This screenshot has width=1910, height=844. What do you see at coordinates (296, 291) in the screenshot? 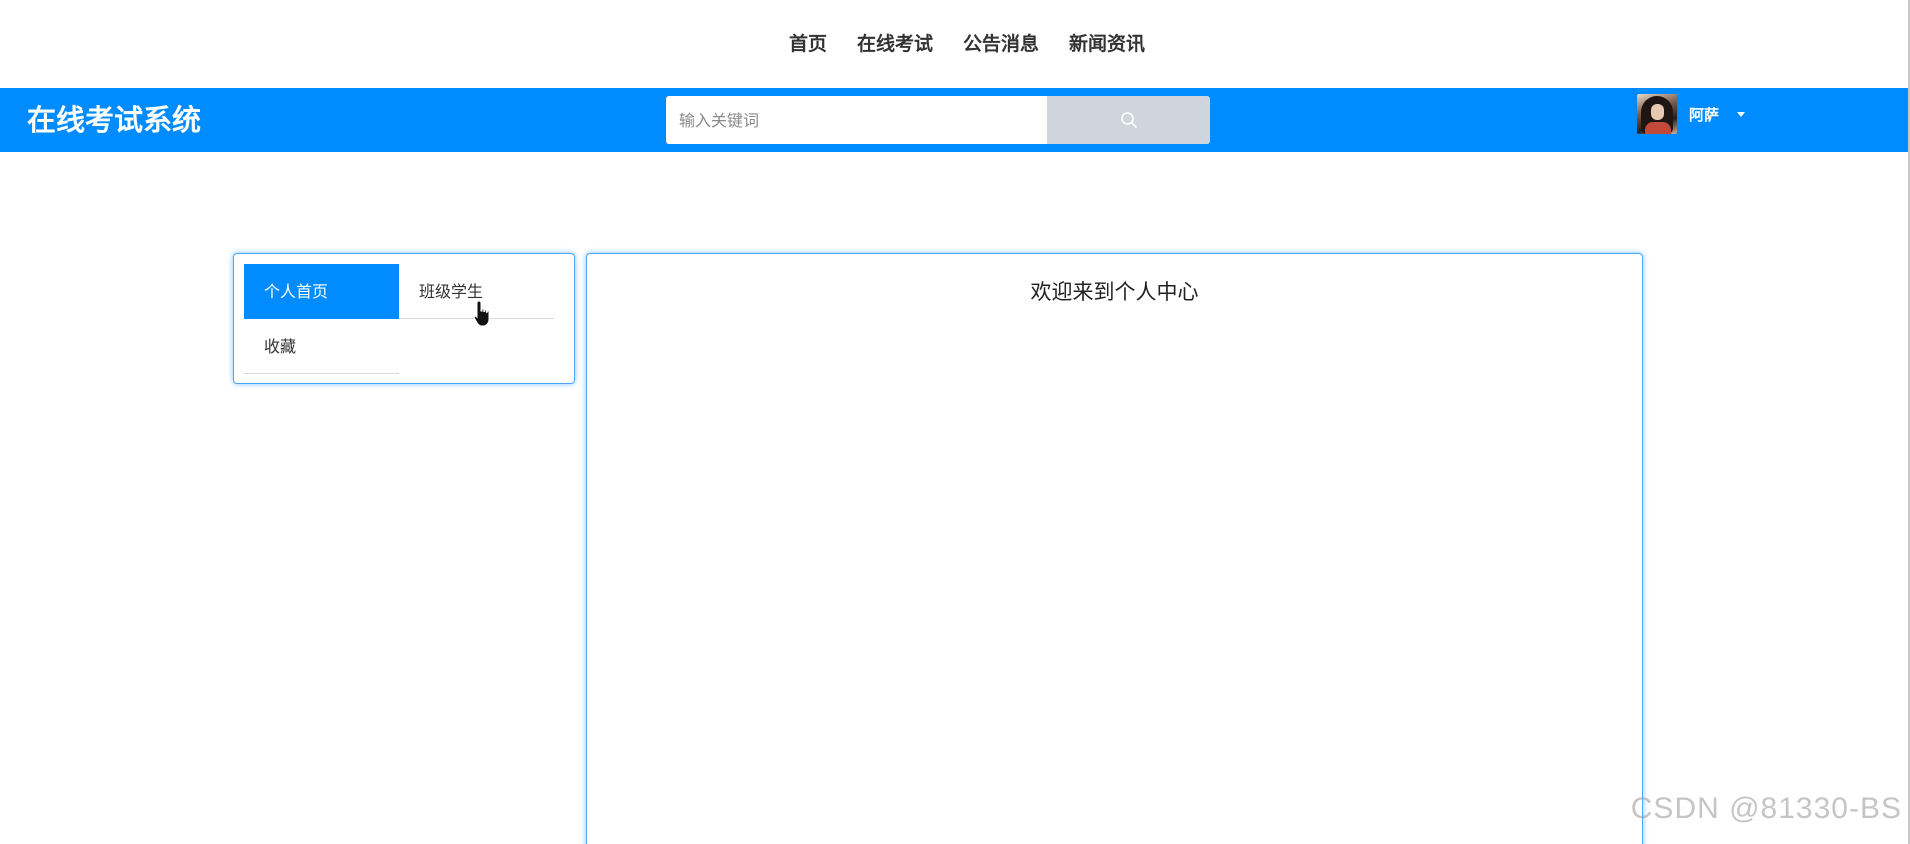
I see `sidebar-item-label: 个人首页` at bounding box center [296, 291].